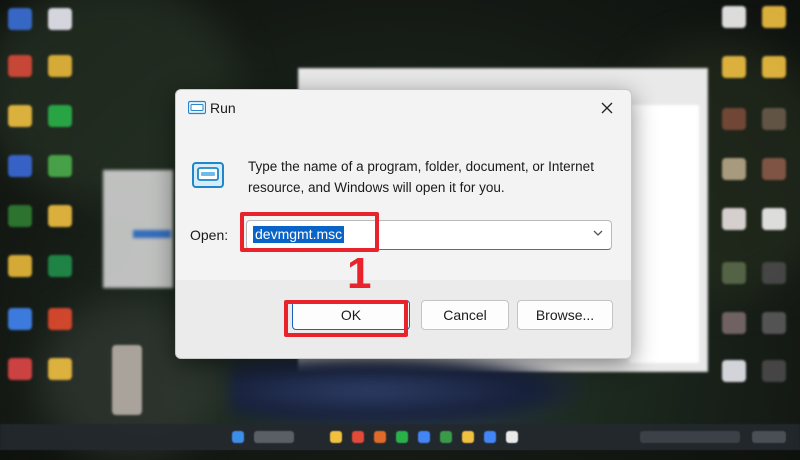  I want to click on search-icon, so click(274, 437).